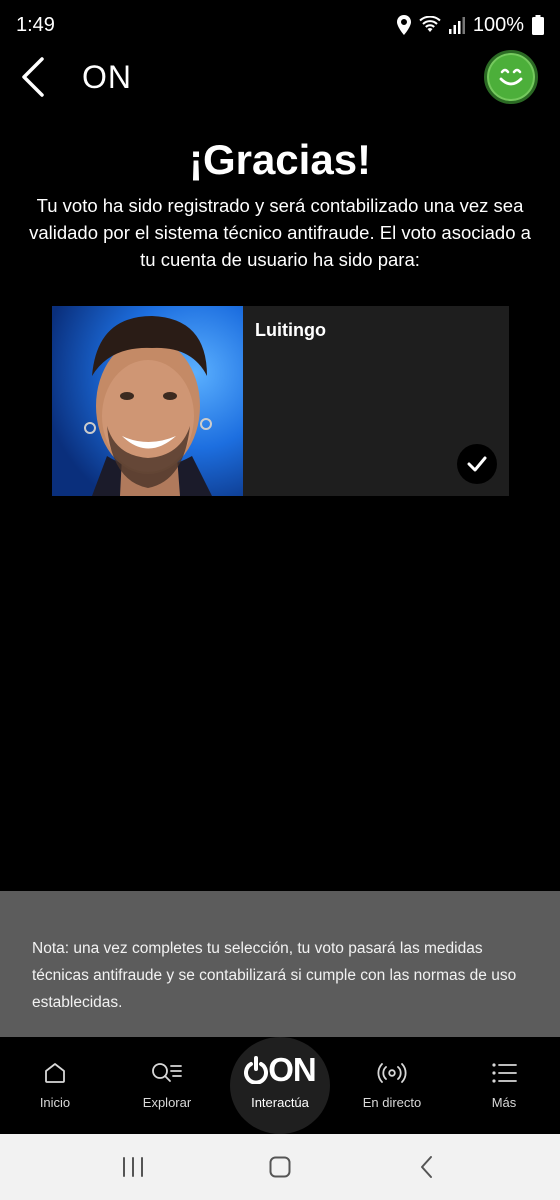  Describe the element at coordinates (504, 1102) in the screenshot. I see `nav-label-mas: Más` at that location.